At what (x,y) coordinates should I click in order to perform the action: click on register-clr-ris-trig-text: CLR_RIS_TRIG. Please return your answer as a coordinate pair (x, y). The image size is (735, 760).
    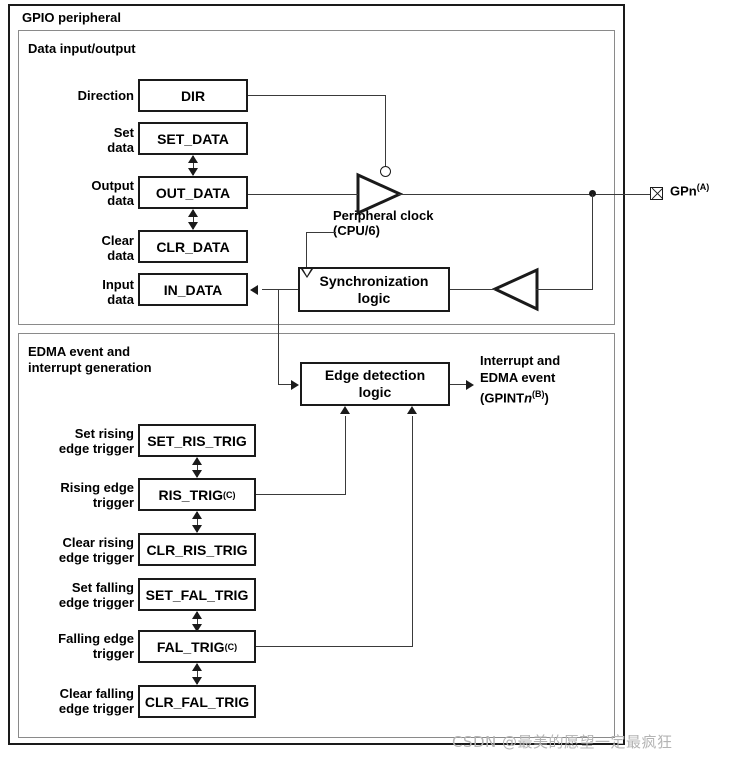
    Looking at the image, I should click on (197, 549).